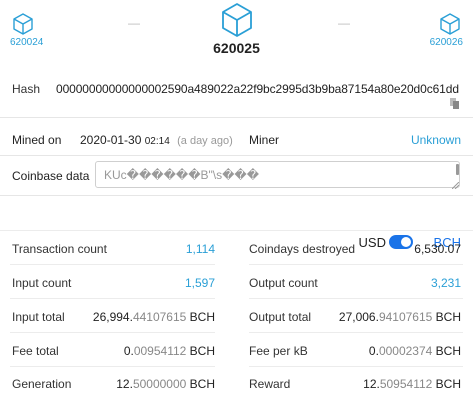 The width and height of the screenshot is (473, 400). I want to click on resize-handle-icon, so click(455, 185).